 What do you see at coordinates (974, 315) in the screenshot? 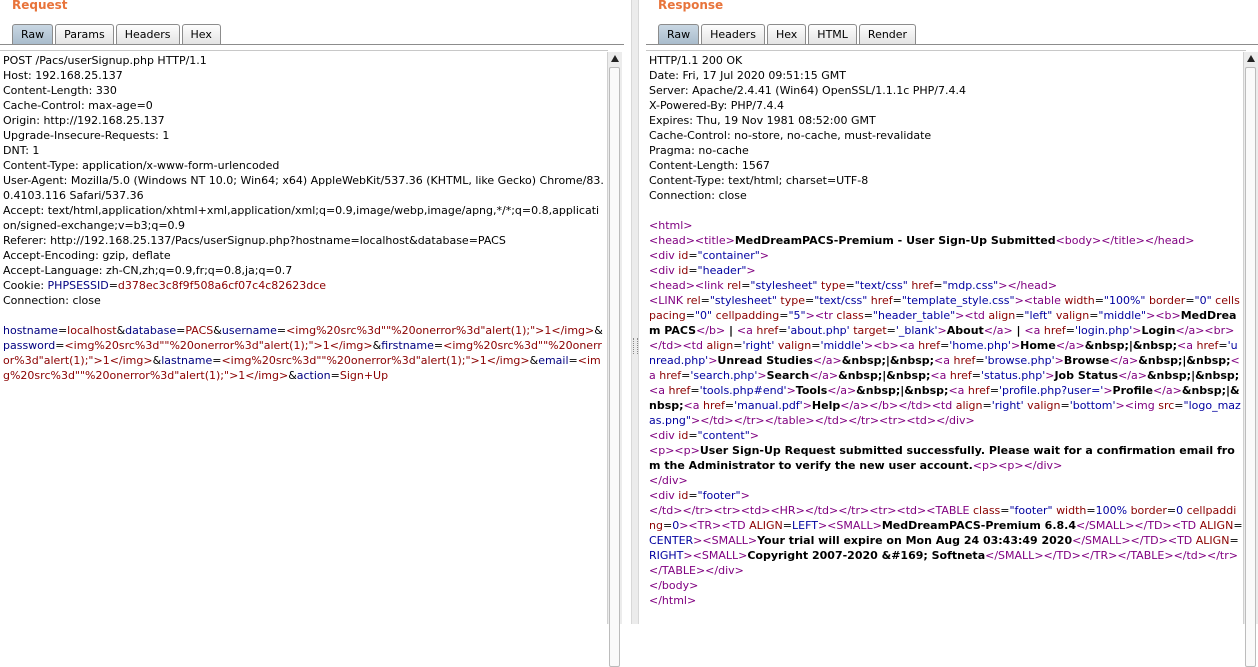
I see `html-tag: <td` at bounding box center [974, 315].